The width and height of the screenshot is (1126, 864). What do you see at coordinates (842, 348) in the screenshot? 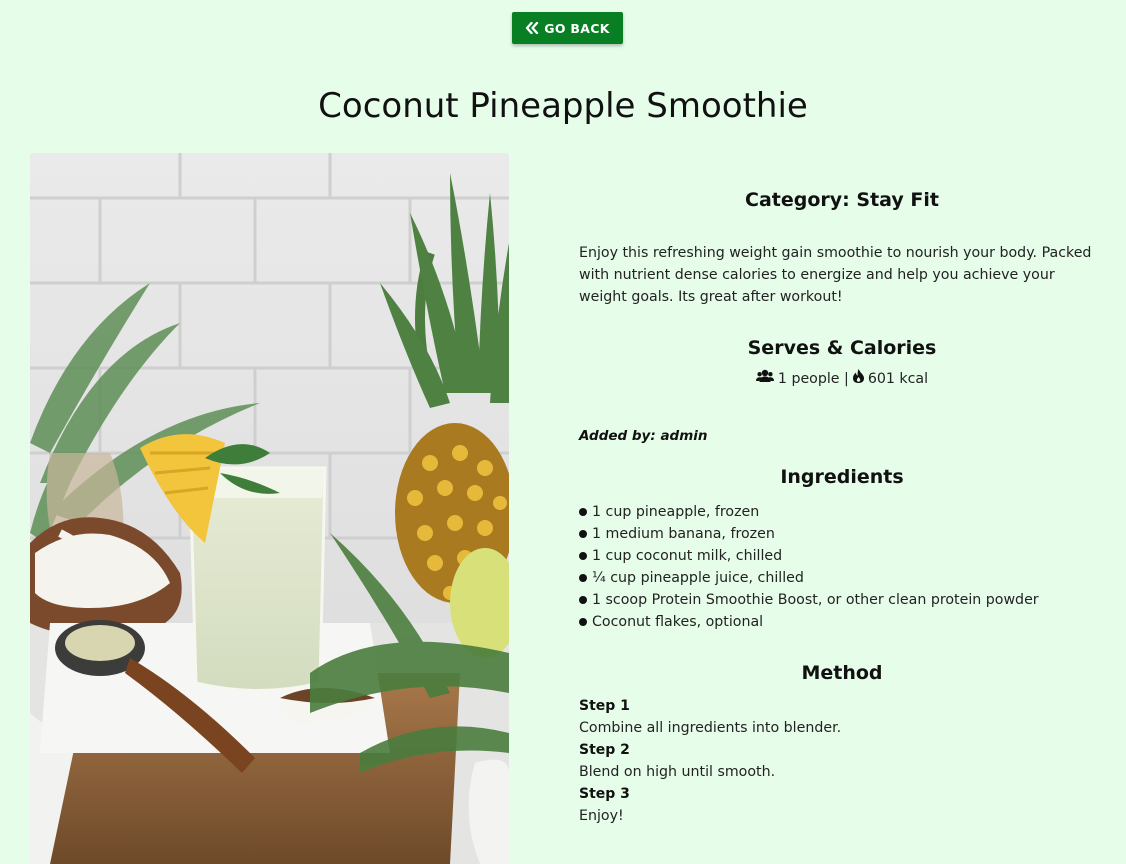
I see `serves-heading: Serves & Calories` at bounding box center [842, 348].